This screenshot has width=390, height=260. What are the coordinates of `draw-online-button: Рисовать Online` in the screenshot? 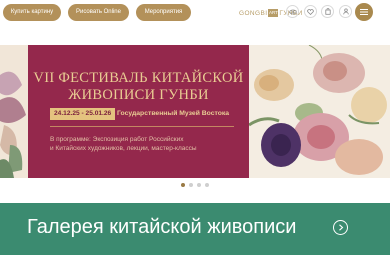 It's located at (98, 12).